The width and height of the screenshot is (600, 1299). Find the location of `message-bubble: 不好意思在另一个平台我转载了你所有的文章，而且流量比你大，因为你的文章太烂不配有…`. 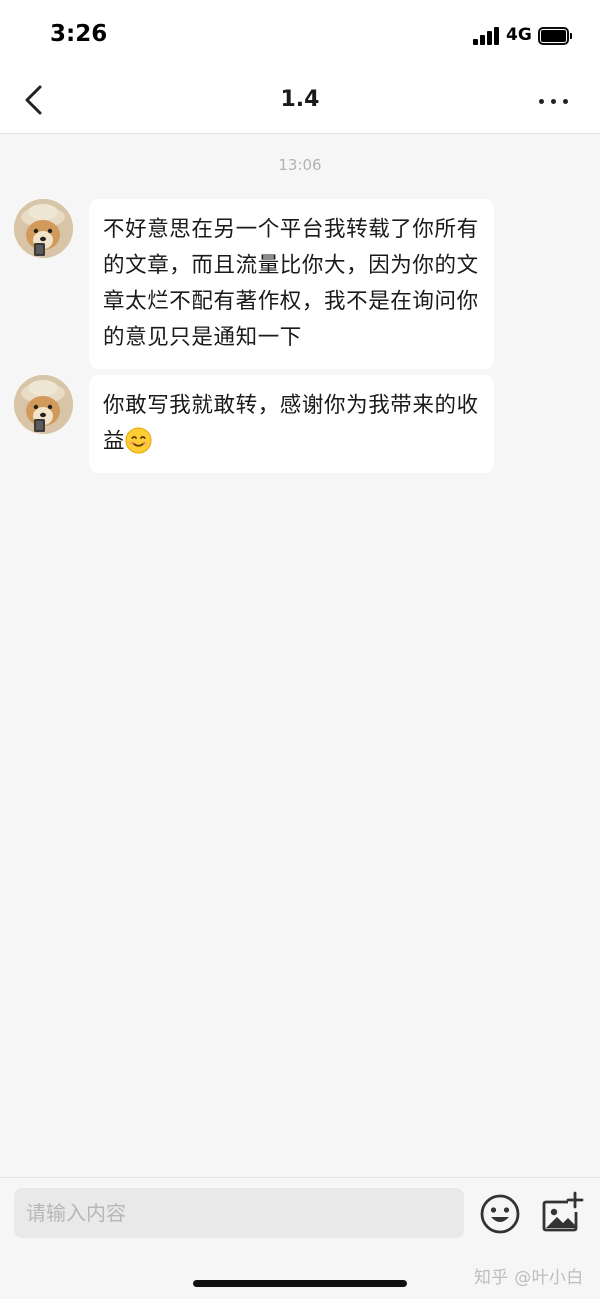

message-bubble: 不好意思在另一个平台我转载了你所有的文章，而且流量比你大，因为你的文章太烂不配有… is located at coordinates (291, 284).